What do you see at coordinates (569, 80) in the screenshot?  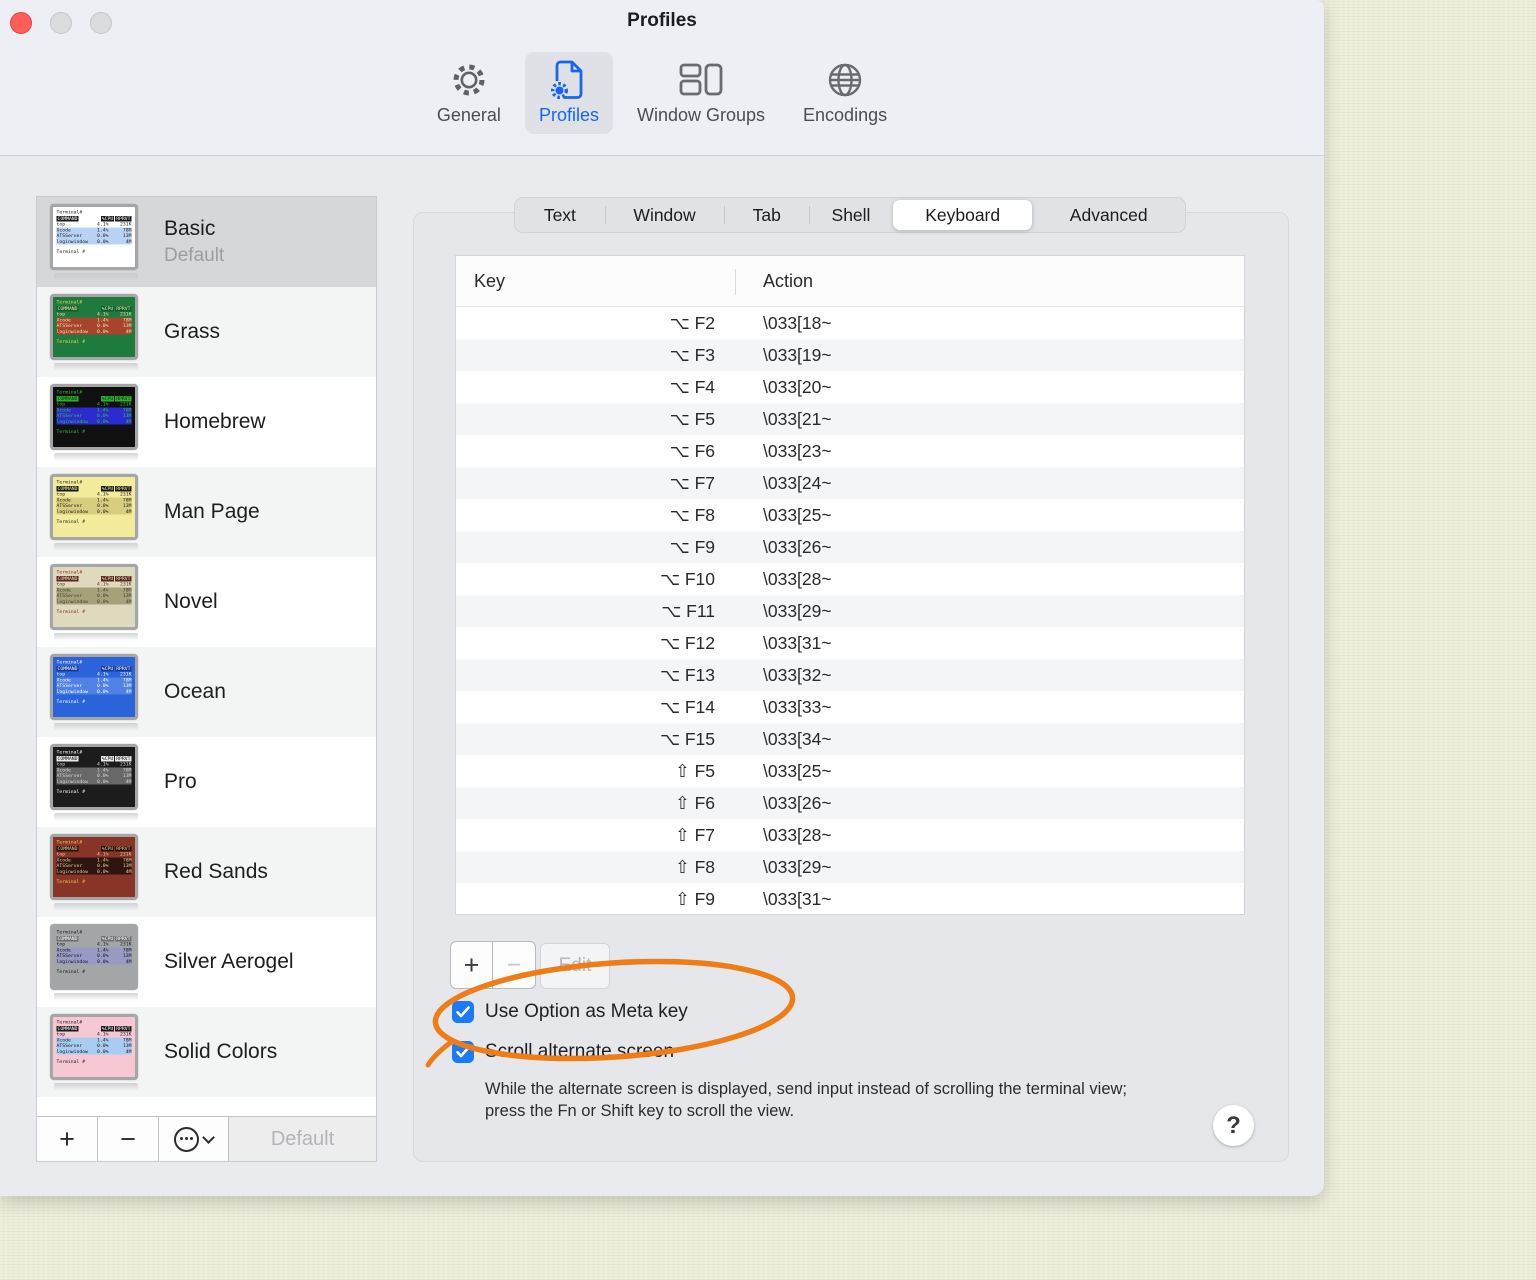 I see `document-with-gear-icon` at bounding box center [569, 80].